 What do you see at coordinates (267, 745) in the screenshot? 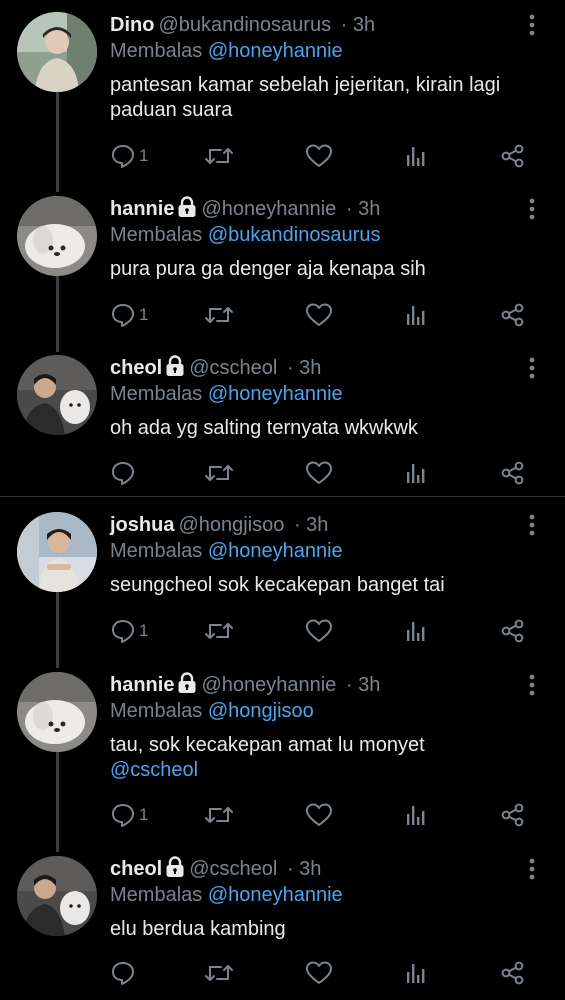
I see `tweet-text-content: tau, sok kecakepan amat lu monyet` at bounding box center [267, 745].